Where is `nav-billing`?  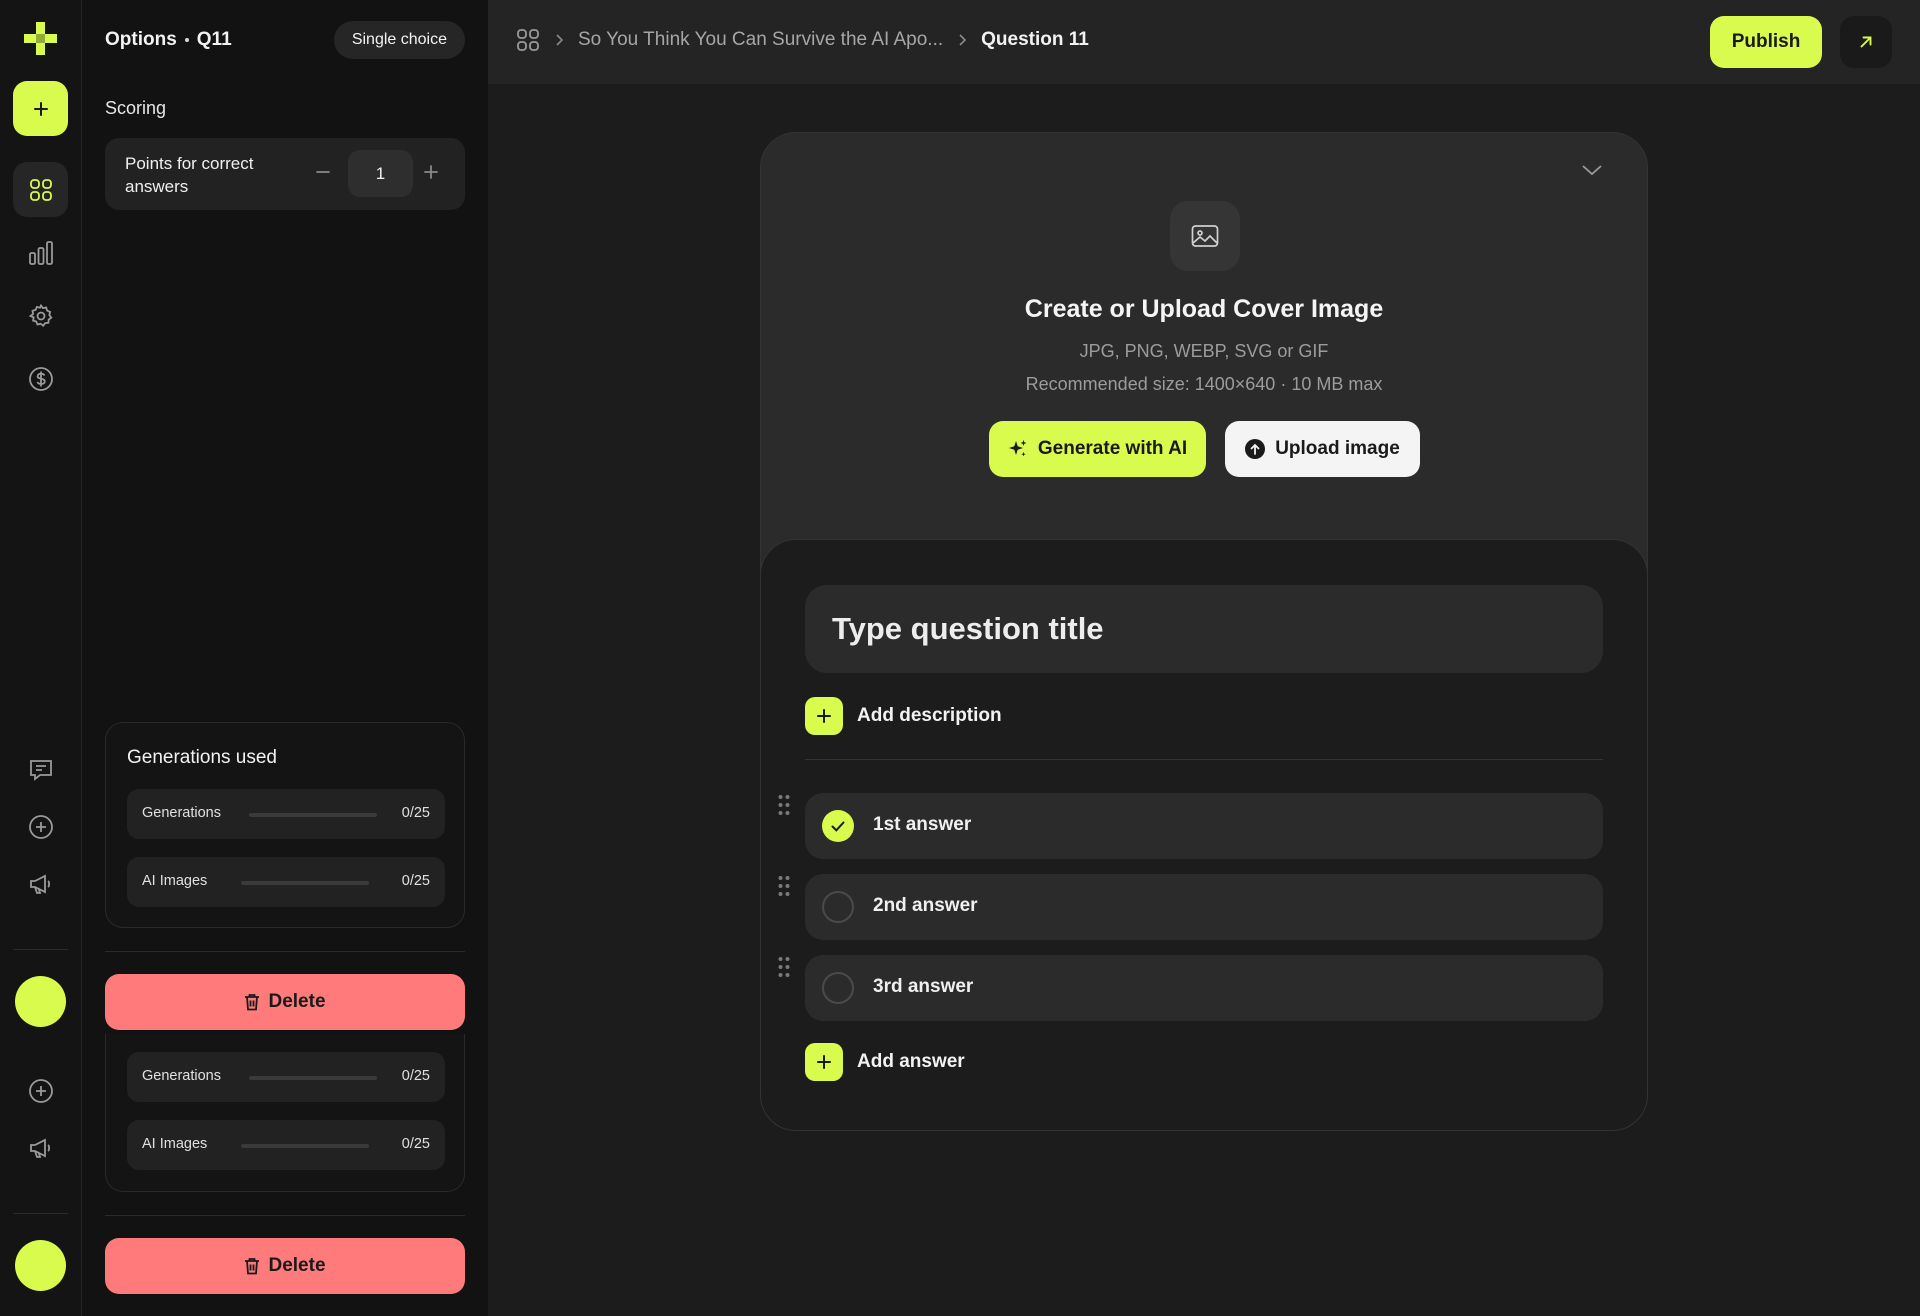 nav-billing is located at coordinates (40, 378).